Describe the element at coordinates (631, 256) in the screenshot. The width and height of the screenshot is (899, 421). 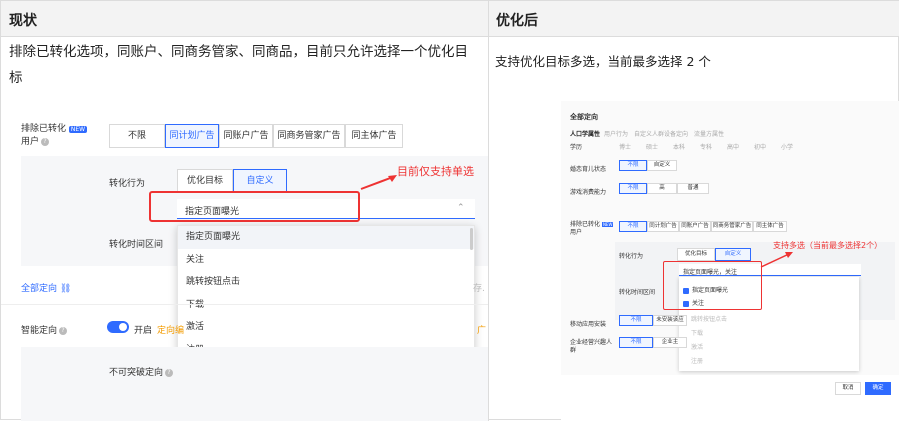
I see `right-behavior-label: 转化行为` at that location.